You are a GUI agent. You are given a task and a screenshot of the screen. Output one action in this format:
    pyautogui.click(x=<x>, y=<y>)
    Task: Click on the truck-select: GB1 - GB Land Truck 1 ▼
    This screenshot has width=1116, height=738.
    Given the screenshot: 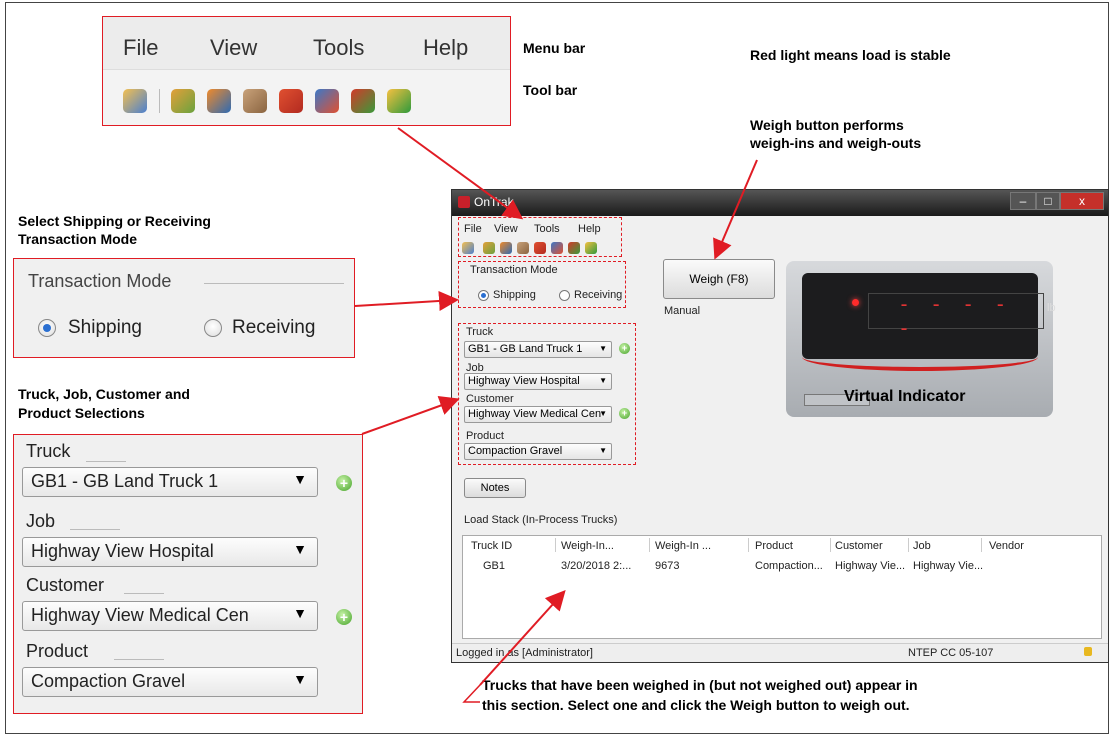 What is the action you would take?
    pyautogui.click(x=170, y=482)
    